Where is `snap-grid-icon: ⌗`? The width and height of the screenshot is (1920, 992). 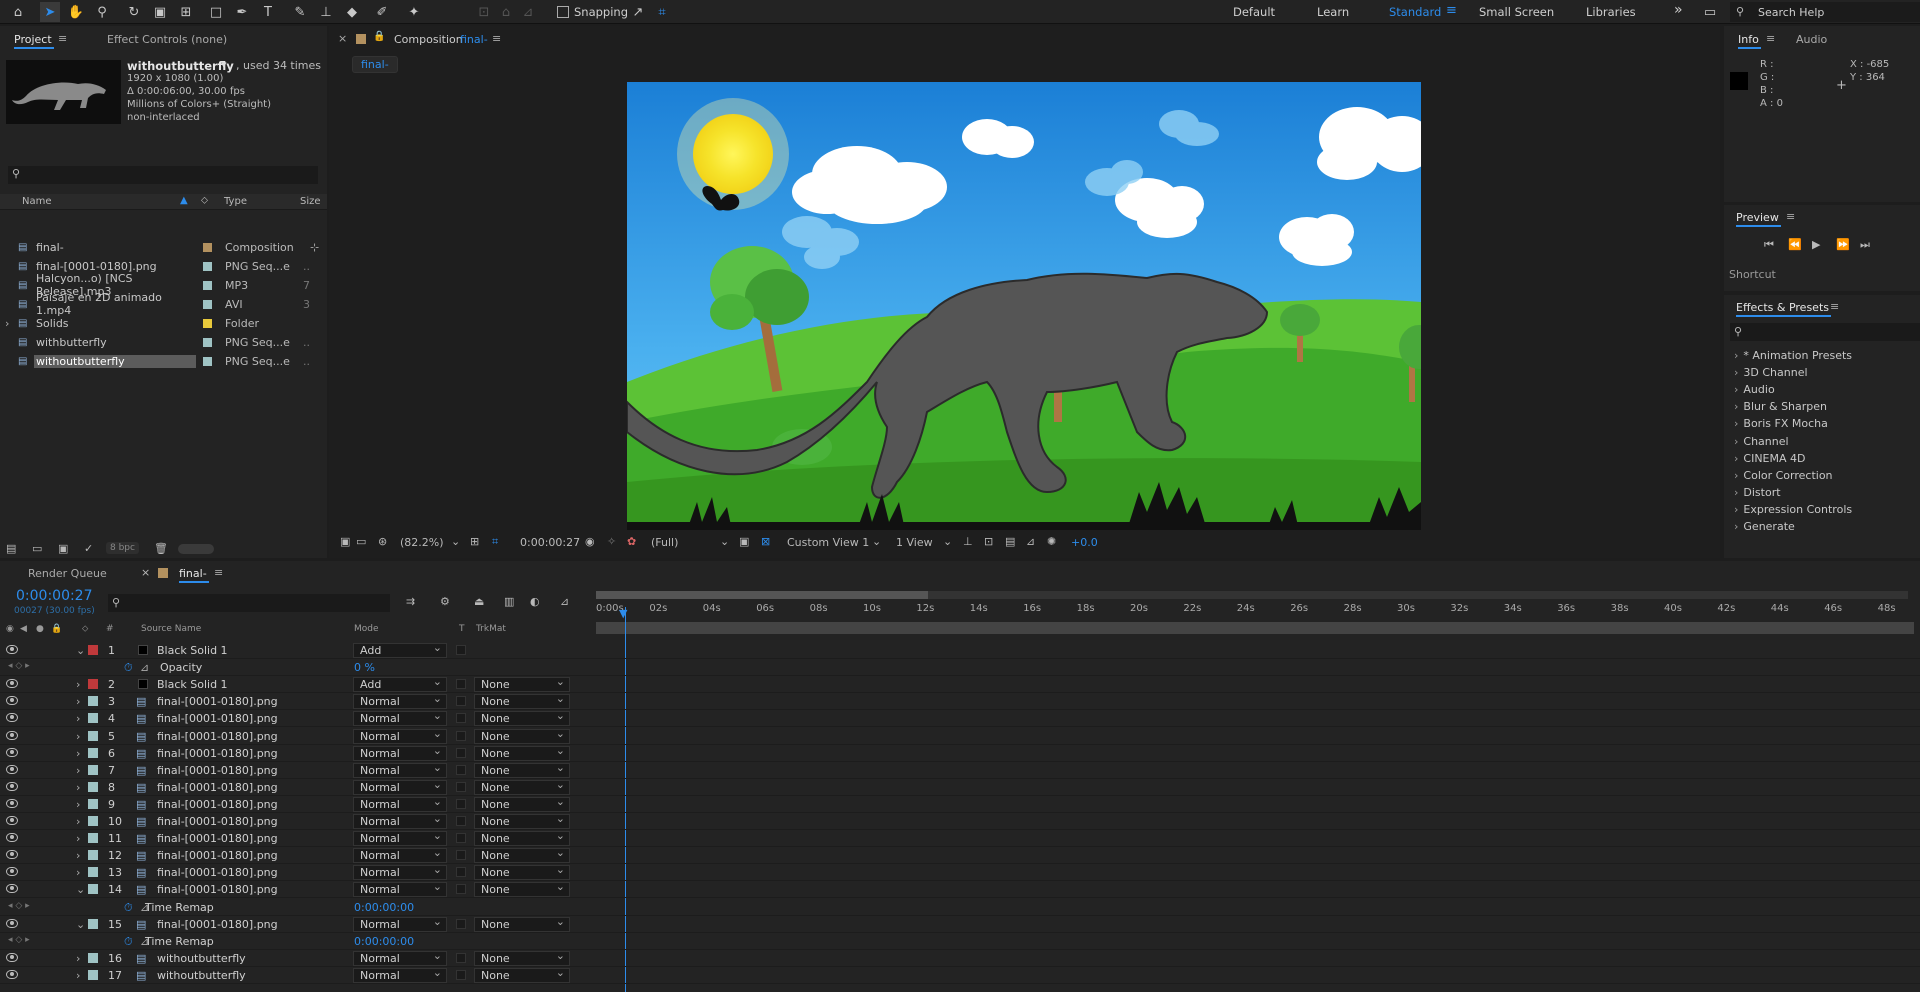
snap-grid-icon: ⌗ is located at coordinates (662, 12).